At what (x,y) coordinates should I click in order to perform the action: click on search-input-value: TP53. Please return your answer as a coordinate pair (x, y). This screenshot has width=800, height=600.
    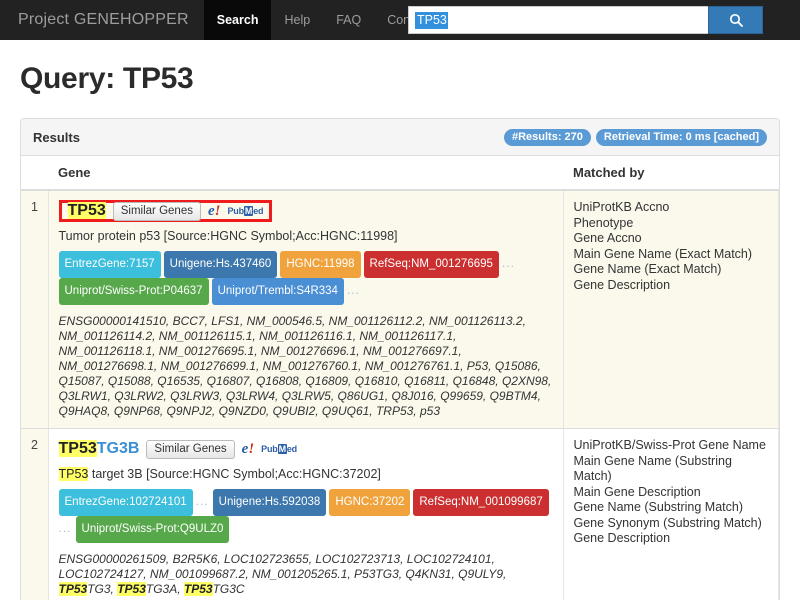
    Looking at the image, I should click on (431, 20).